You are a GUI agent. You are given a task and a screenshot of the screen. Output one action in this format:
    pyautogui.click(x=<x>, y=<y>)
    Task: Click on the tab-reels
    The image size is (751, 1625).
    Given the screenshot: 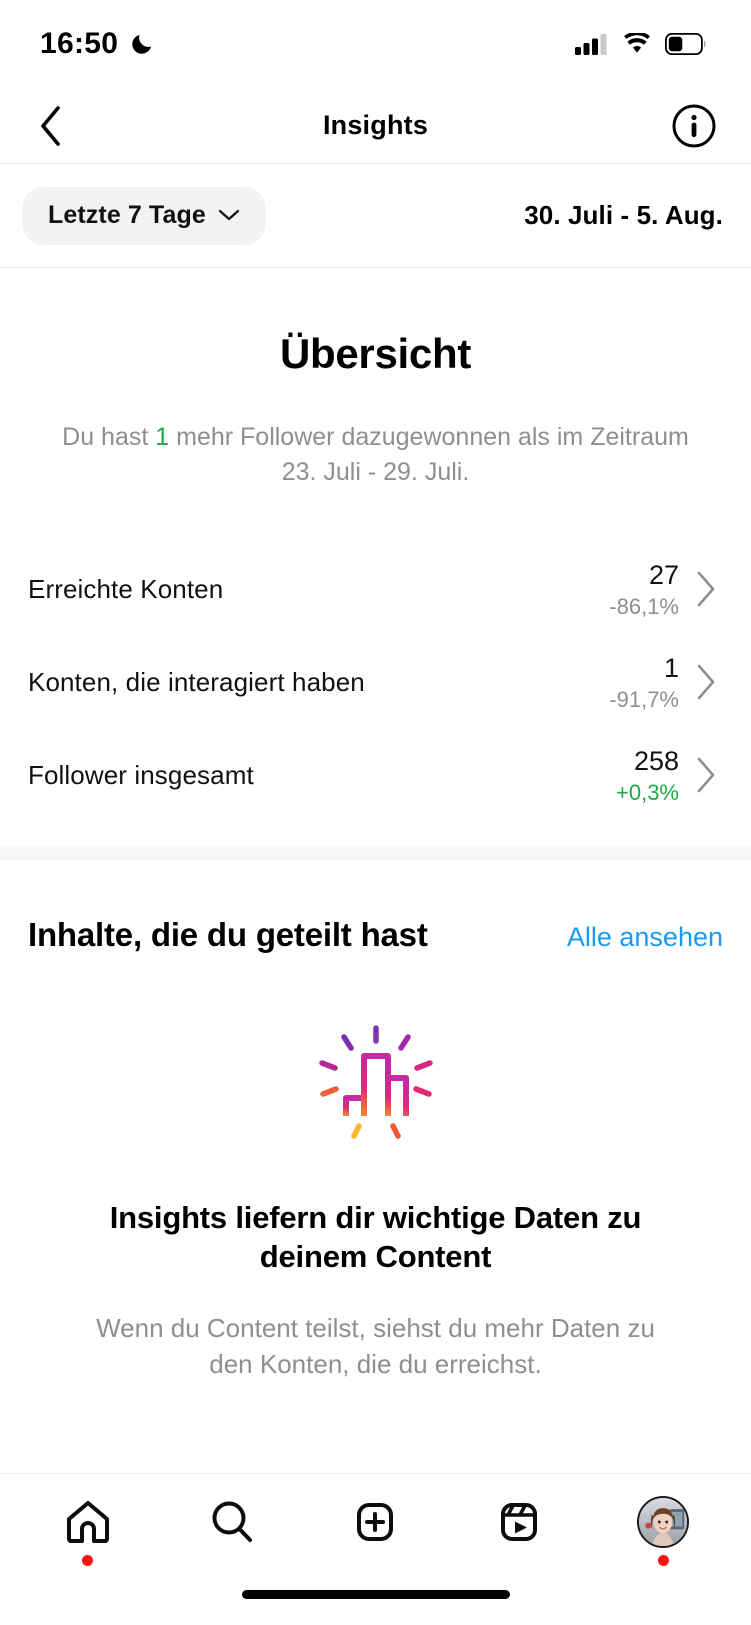 What is the action you would take?
    pyautogui.click(x=519, y=1531)
    